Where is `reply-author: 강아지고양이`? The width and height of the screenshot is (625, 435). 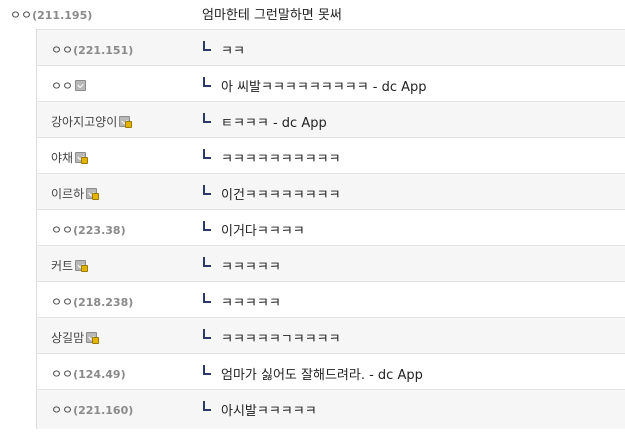
reply-author: 강아지고양이 is located at coordinates (92, 121).